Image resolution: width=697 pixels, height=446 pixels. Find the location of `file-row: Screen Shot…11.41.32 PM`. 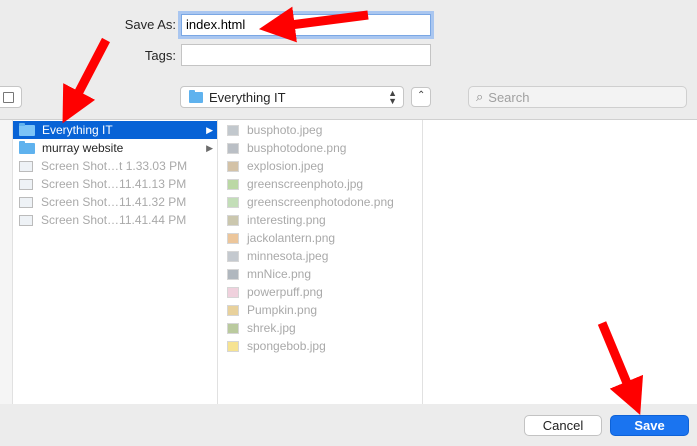

file-row: Screen Shot…11.41.32 PM is located at coordinates (115, 202).